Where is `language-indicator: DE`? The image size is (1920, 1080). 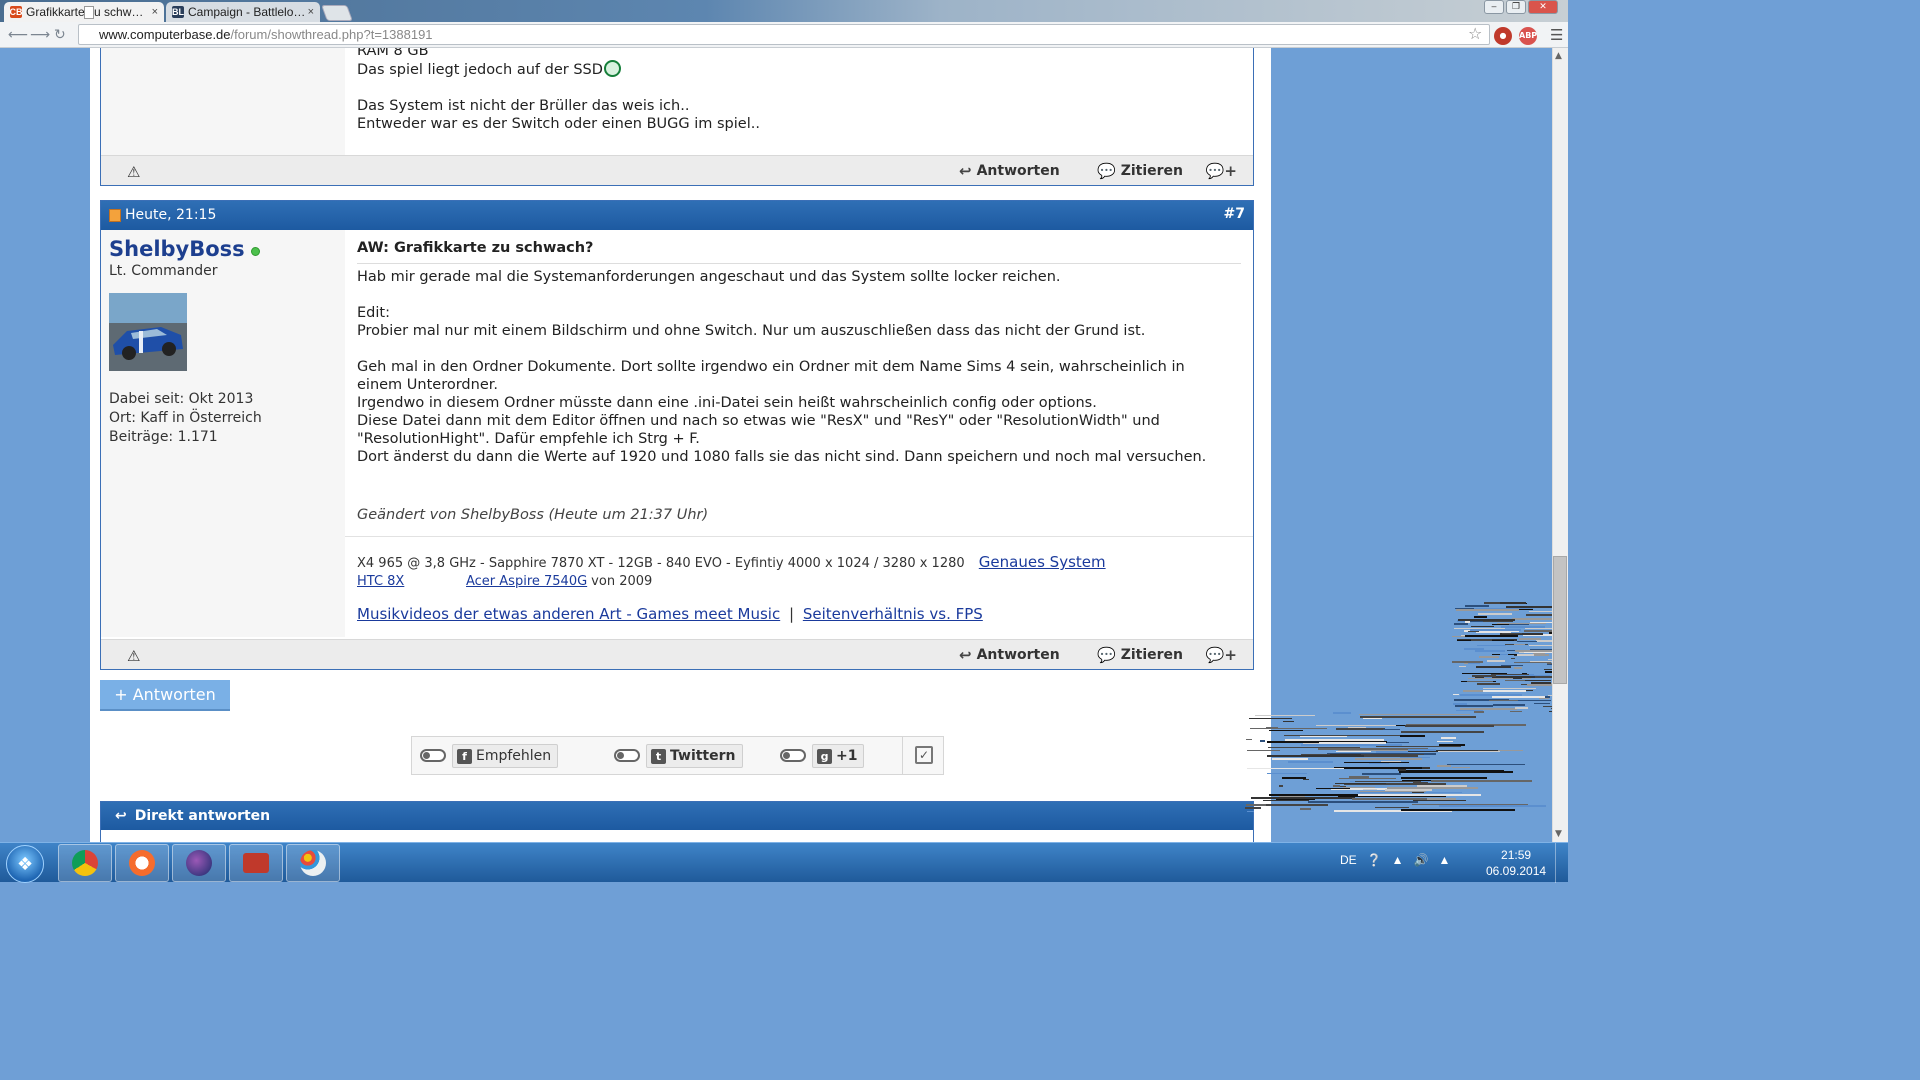 language-indicator: DE is located at coordinates (1348, 860).